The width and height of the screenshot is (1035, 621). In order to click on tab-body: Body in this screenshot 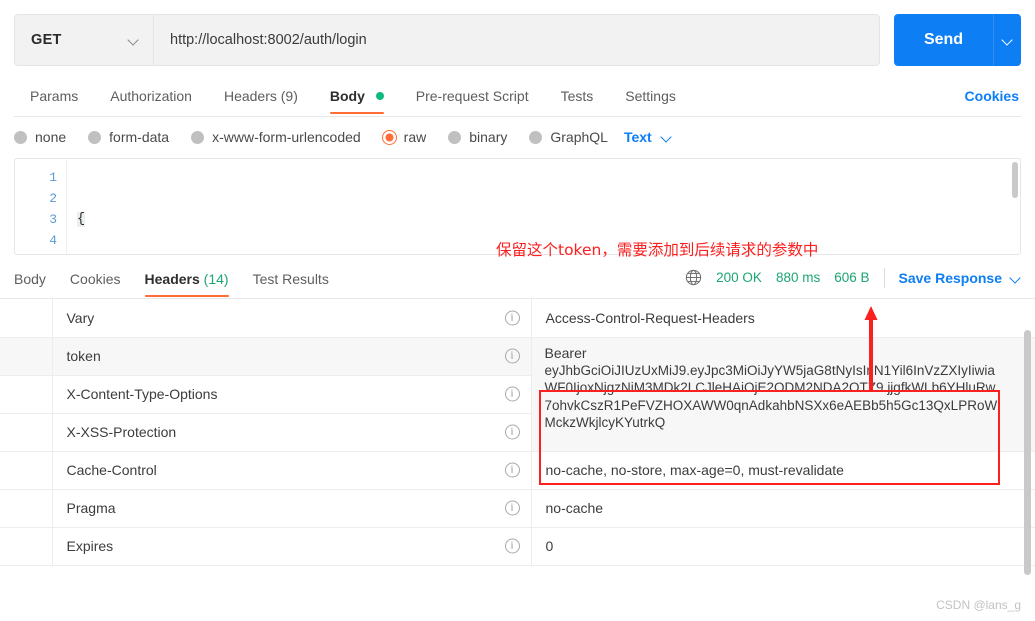, I will do `click(357, 98)`.